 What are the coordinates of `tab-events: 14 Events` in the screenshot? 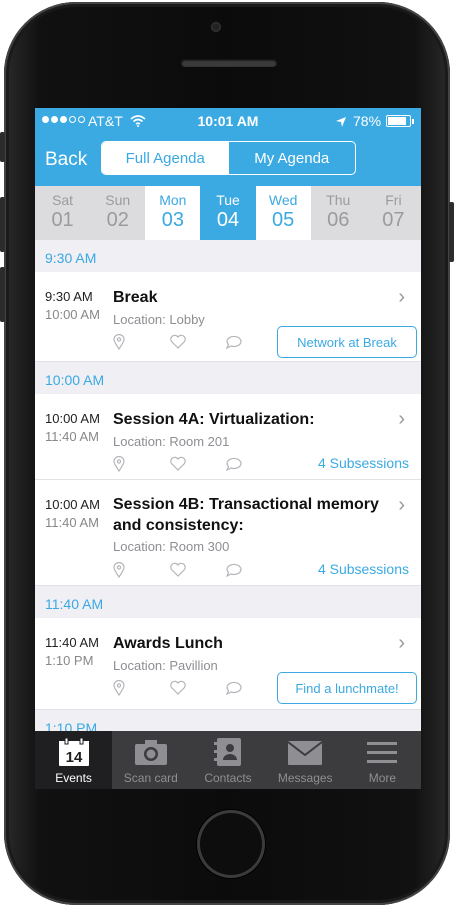 It's located at (74, 760).